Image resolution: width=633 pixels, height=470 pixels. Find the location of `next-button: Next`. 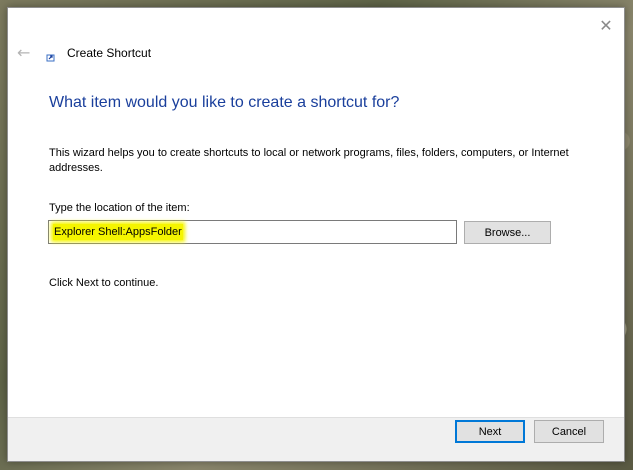

next-button: Next is located at coordinates (490, 431).